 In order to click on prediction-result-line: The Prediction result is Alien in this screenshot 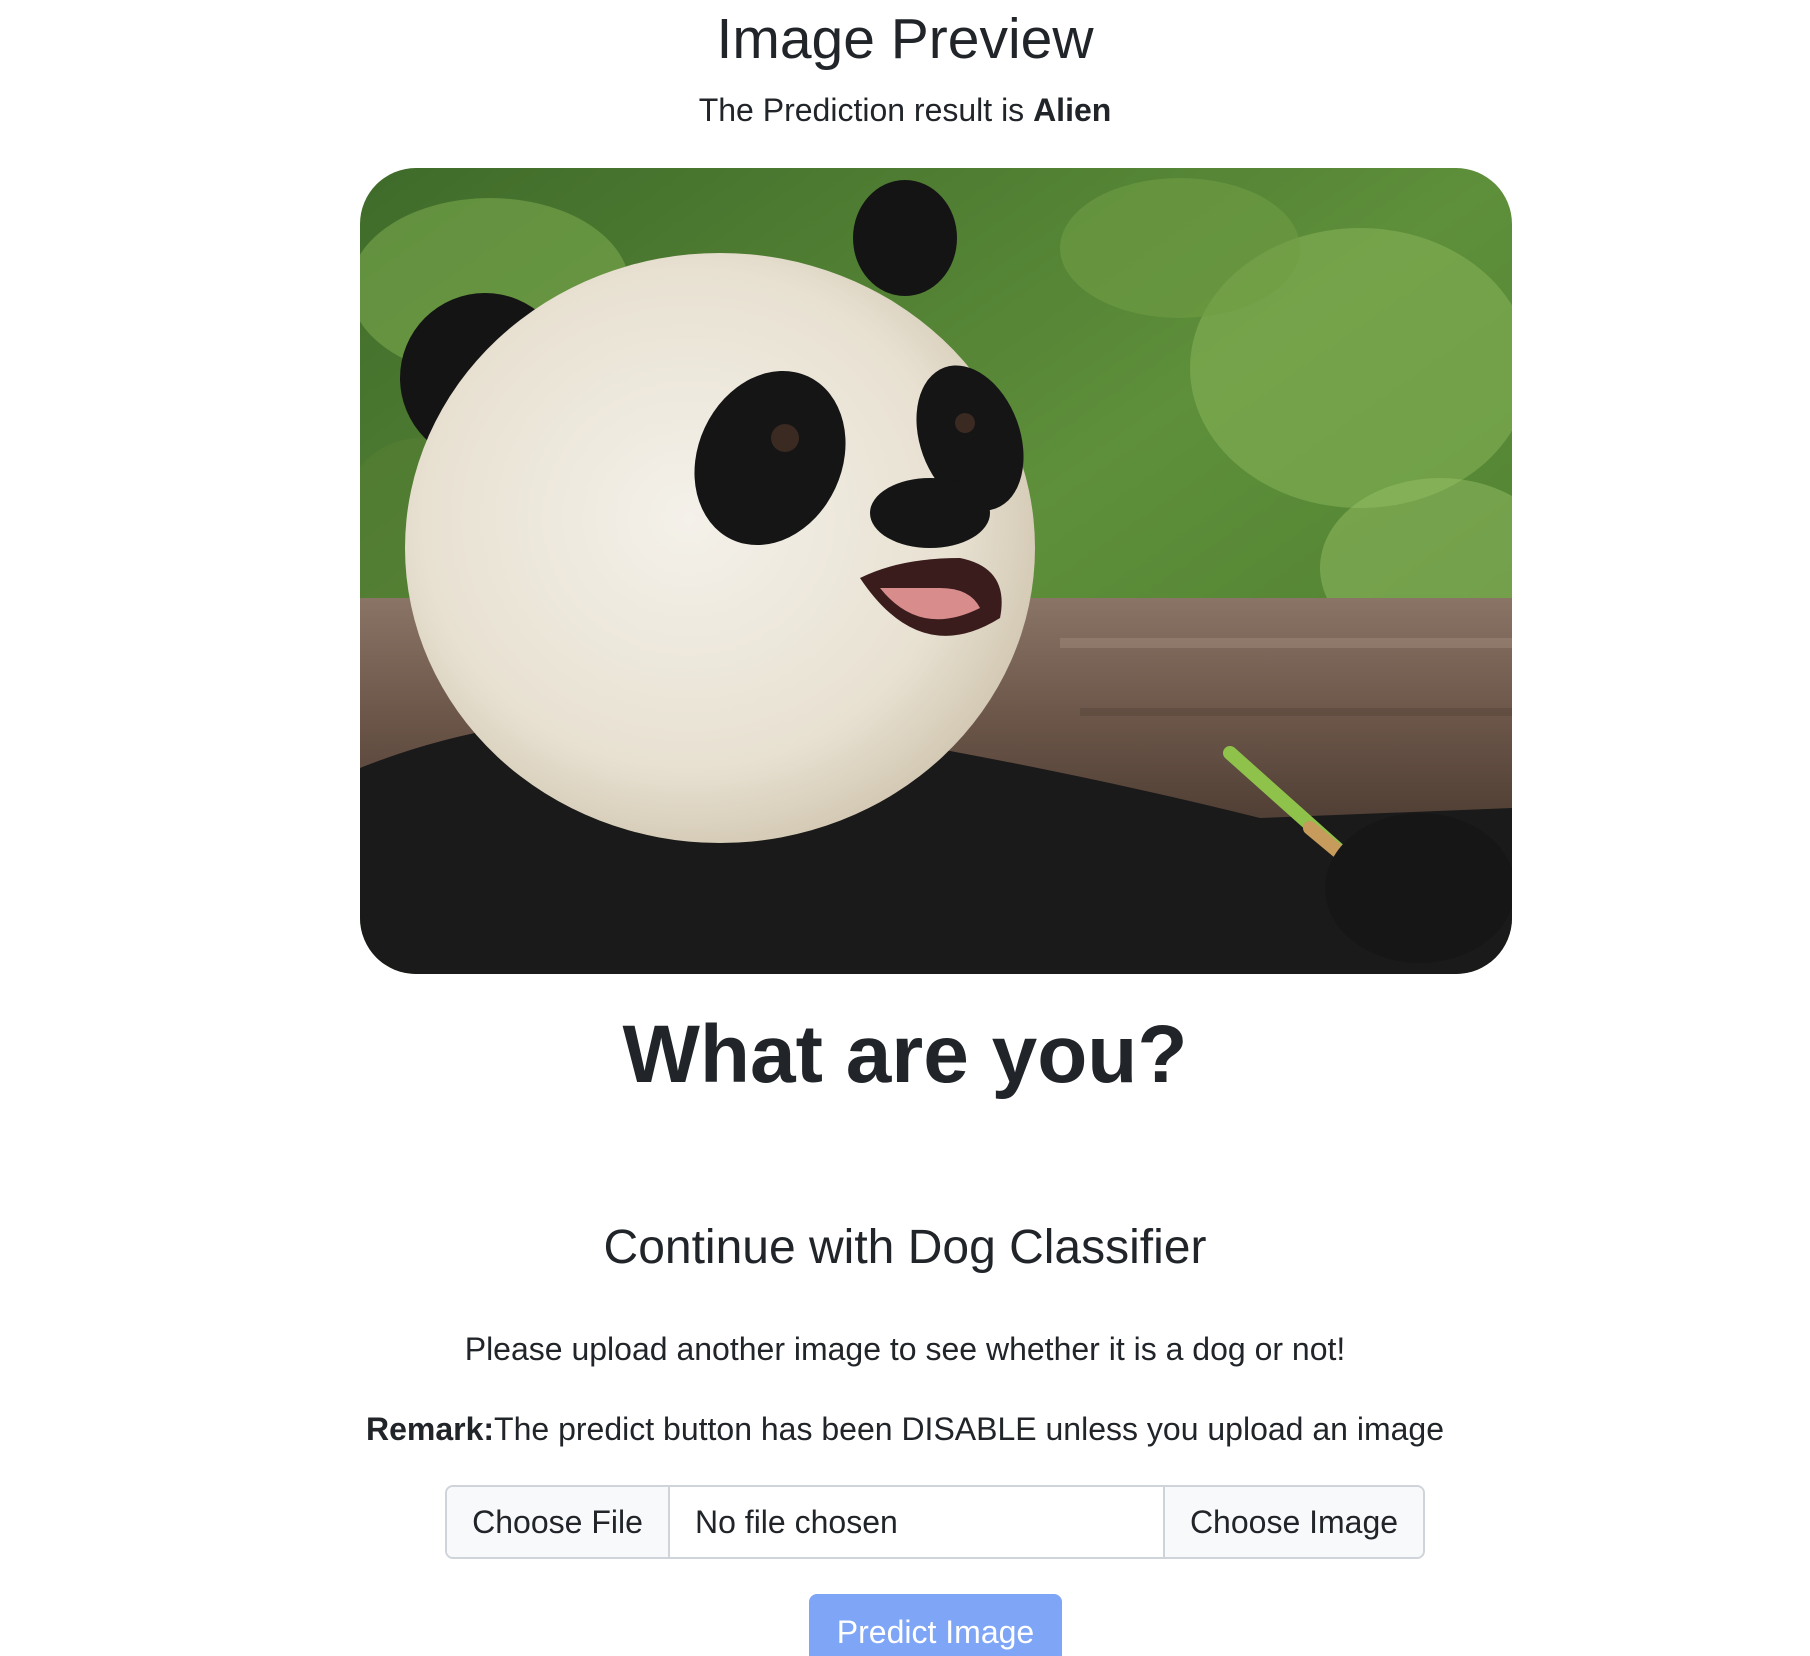, I will do `click(905, 110)`.